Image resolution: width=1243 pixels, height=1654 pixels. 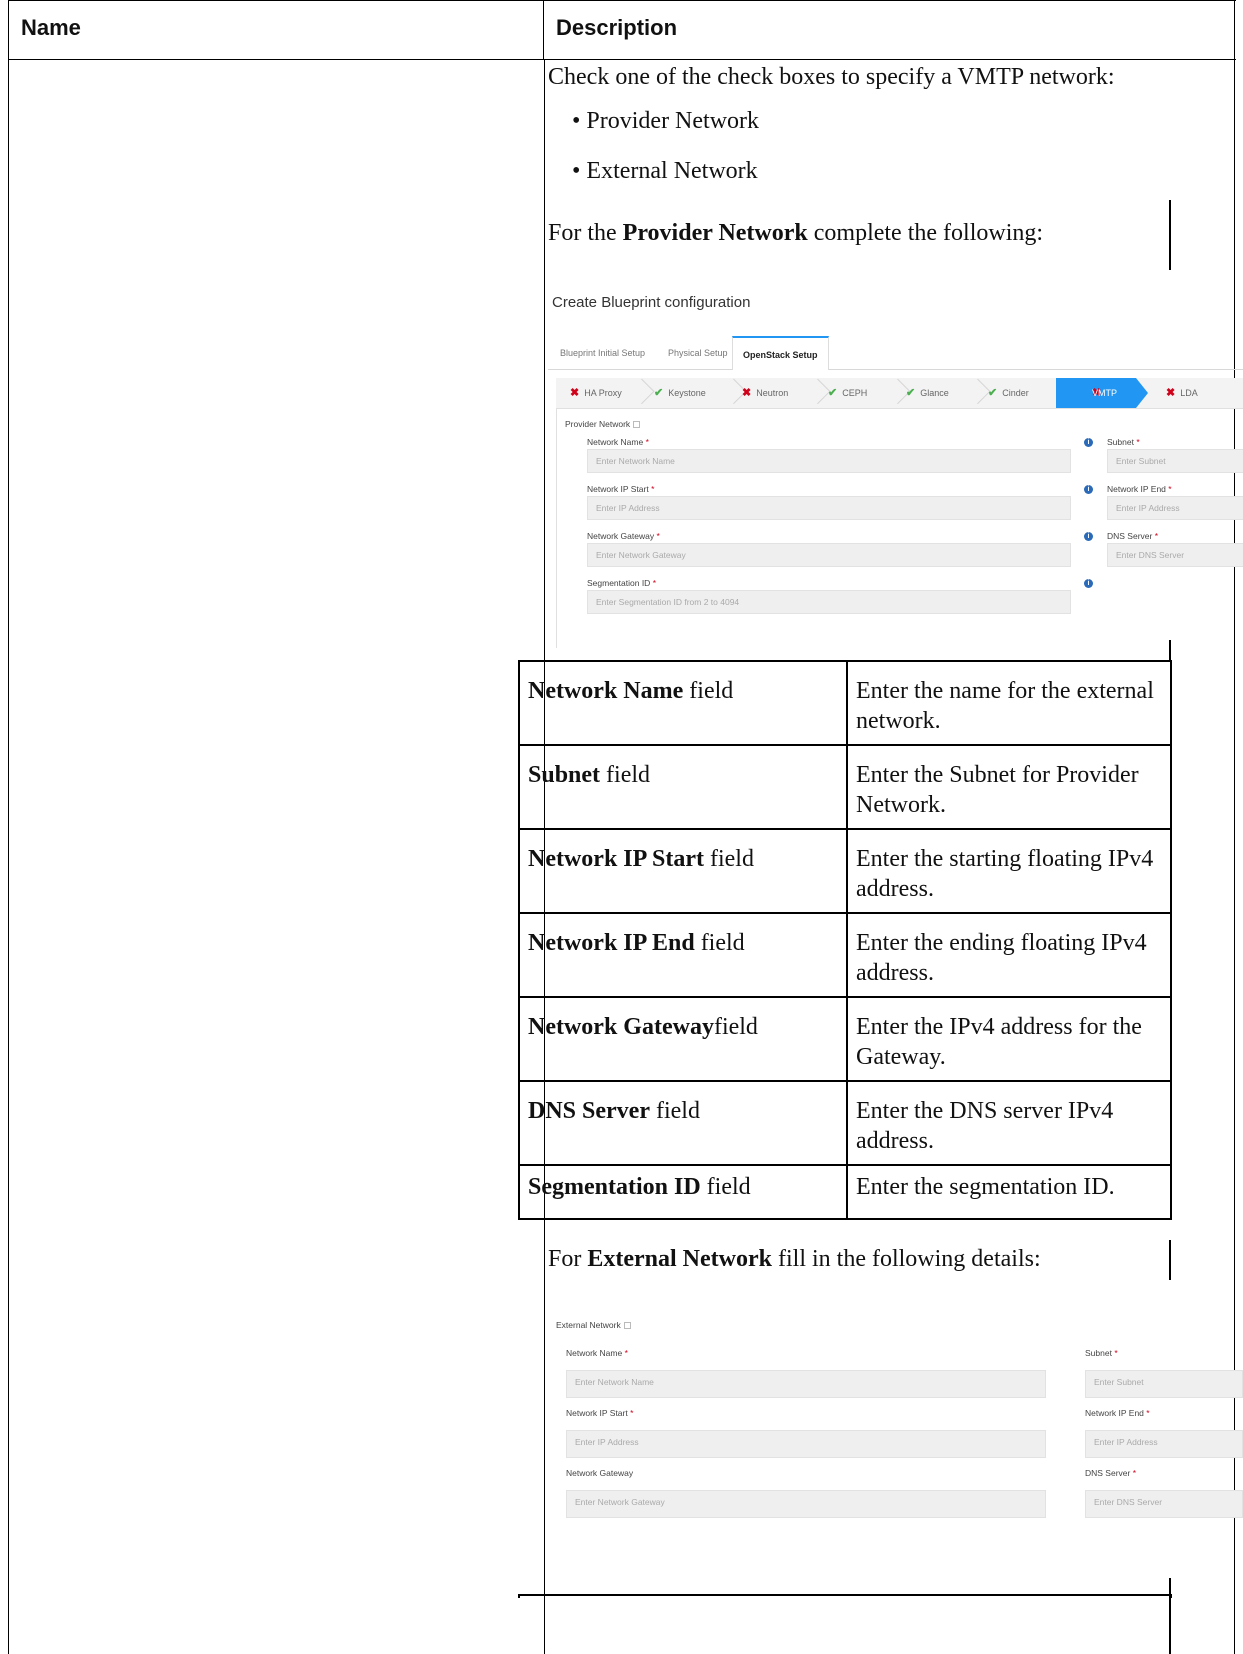 What do you see at coordinates (623, 536) in the screenshot?
I see `network-gateway-label: Network Gateway *` at bounding box center [623, 536].